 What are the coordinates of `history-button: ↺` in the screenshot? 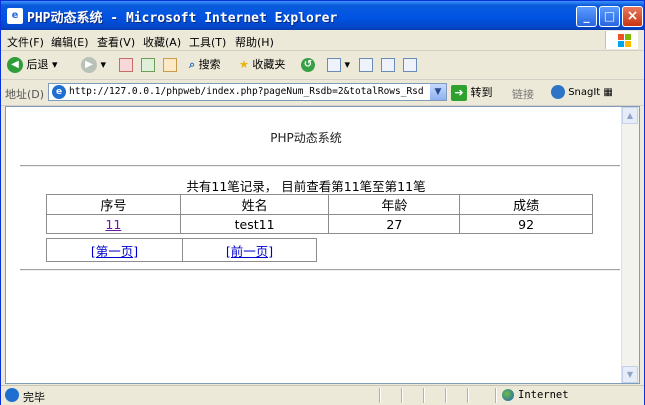 It's located at (308, 65).